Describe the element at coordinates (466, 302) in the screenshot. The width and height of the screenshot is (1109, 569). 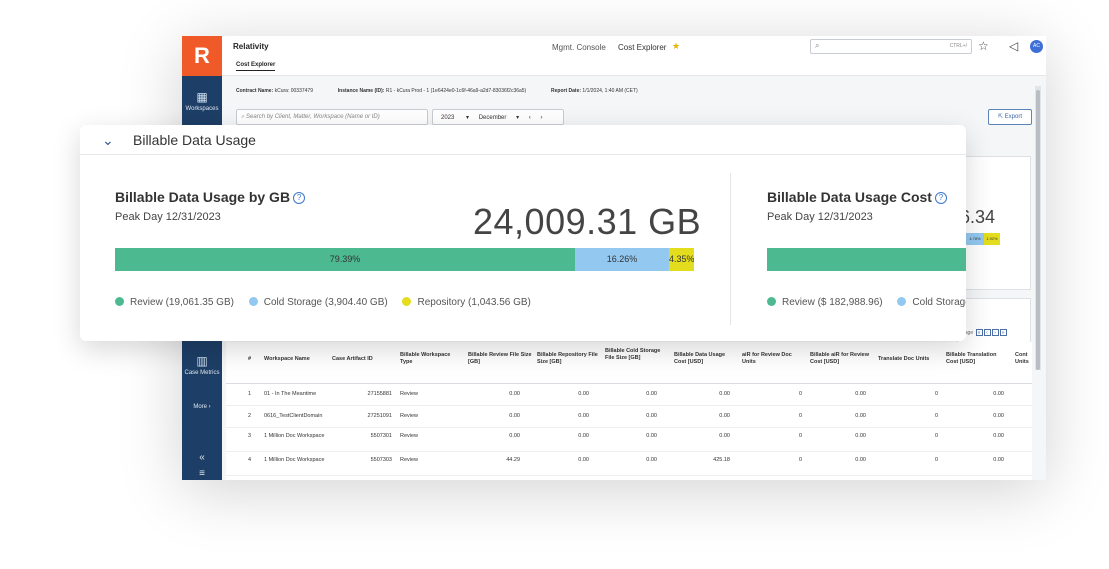
I see `legend-repository: Repository (1,043.56 GB)` at that location.